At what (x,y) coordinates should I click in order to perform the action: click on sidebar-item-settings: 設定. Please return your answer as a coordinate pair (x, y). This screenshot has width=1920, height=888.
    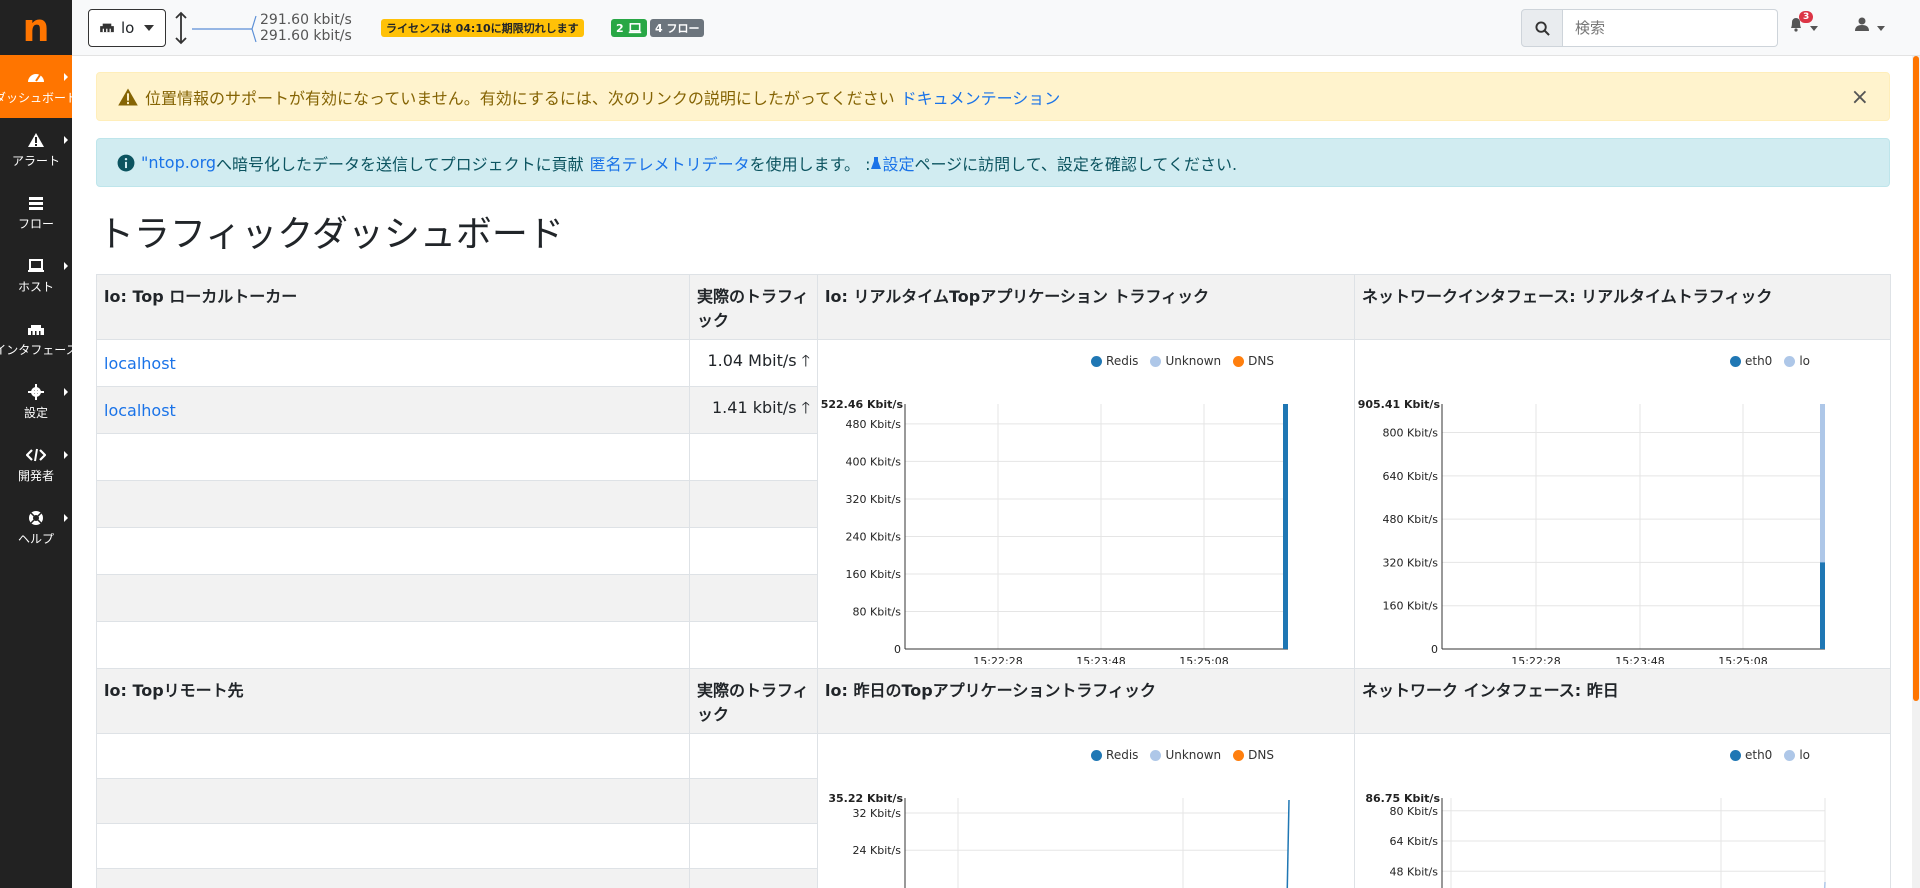
    Looking at the image, I should click on (36, 401).